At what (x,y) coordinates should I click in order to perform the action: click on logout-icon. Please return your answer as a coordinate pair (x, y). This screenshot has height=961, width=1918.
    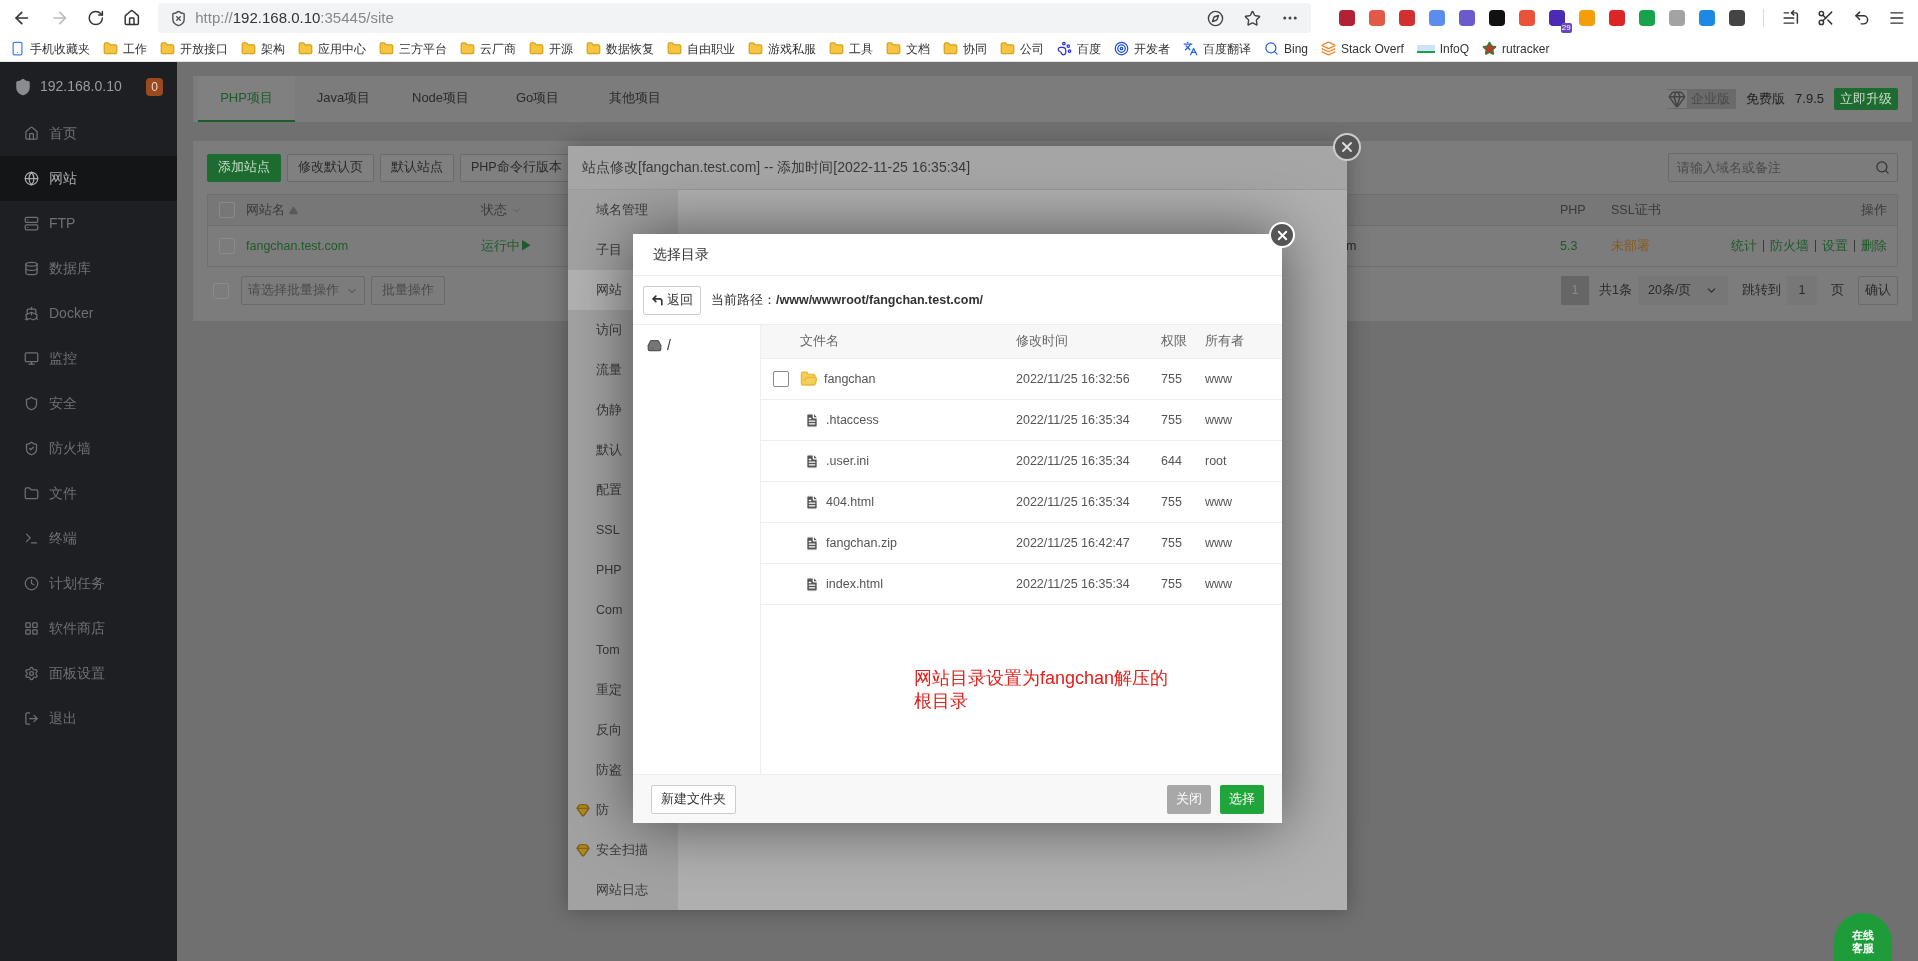
    Looking at the image, I should click on (31, 718).